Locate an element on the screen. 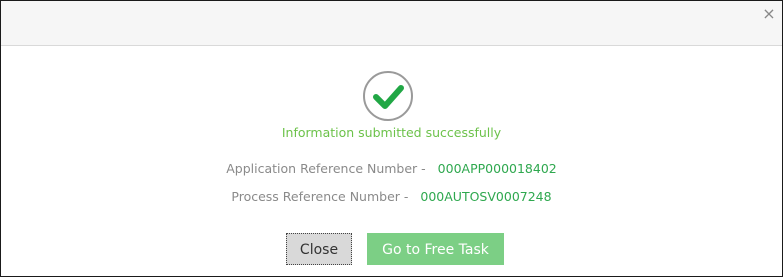 The image size is (783, 277). check-circle-icon is located at coordinates (388, 96).